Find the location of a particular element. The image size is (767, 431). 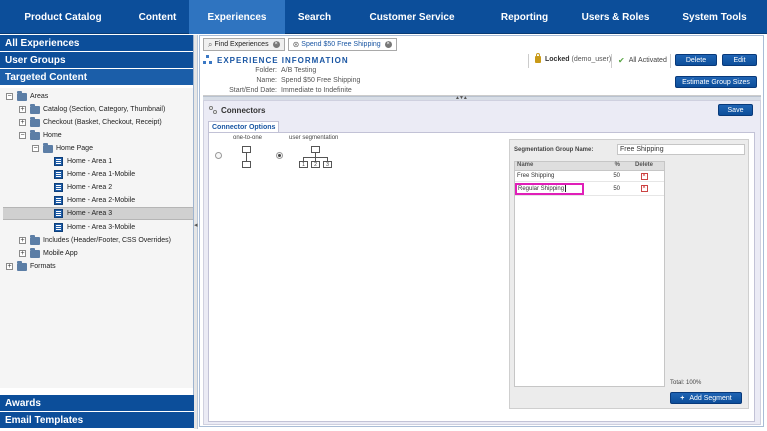

sidebar-targeted-content: Targeted Content is located at coordinates (96, 77).